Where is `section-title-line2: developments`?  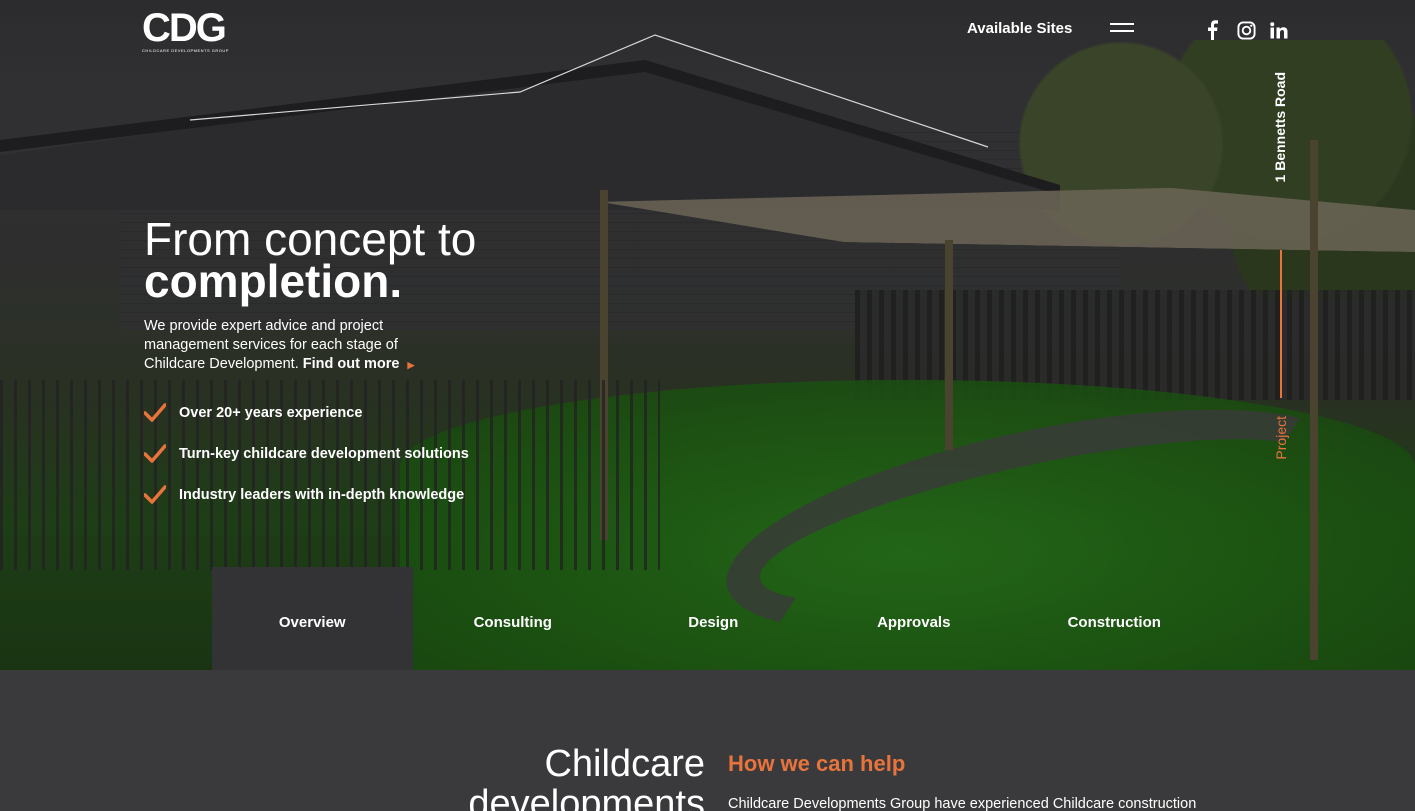
section-title-line2: developments is located at coordinates (586, 797).